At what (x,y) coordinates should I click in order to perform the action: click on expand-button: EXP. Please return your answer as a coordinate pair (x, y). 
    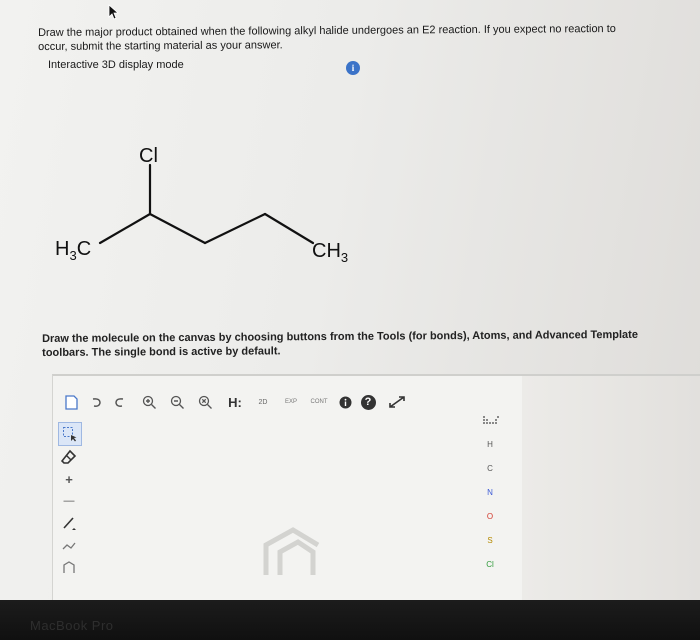
    Looking at the image, I should click on (291, 402).